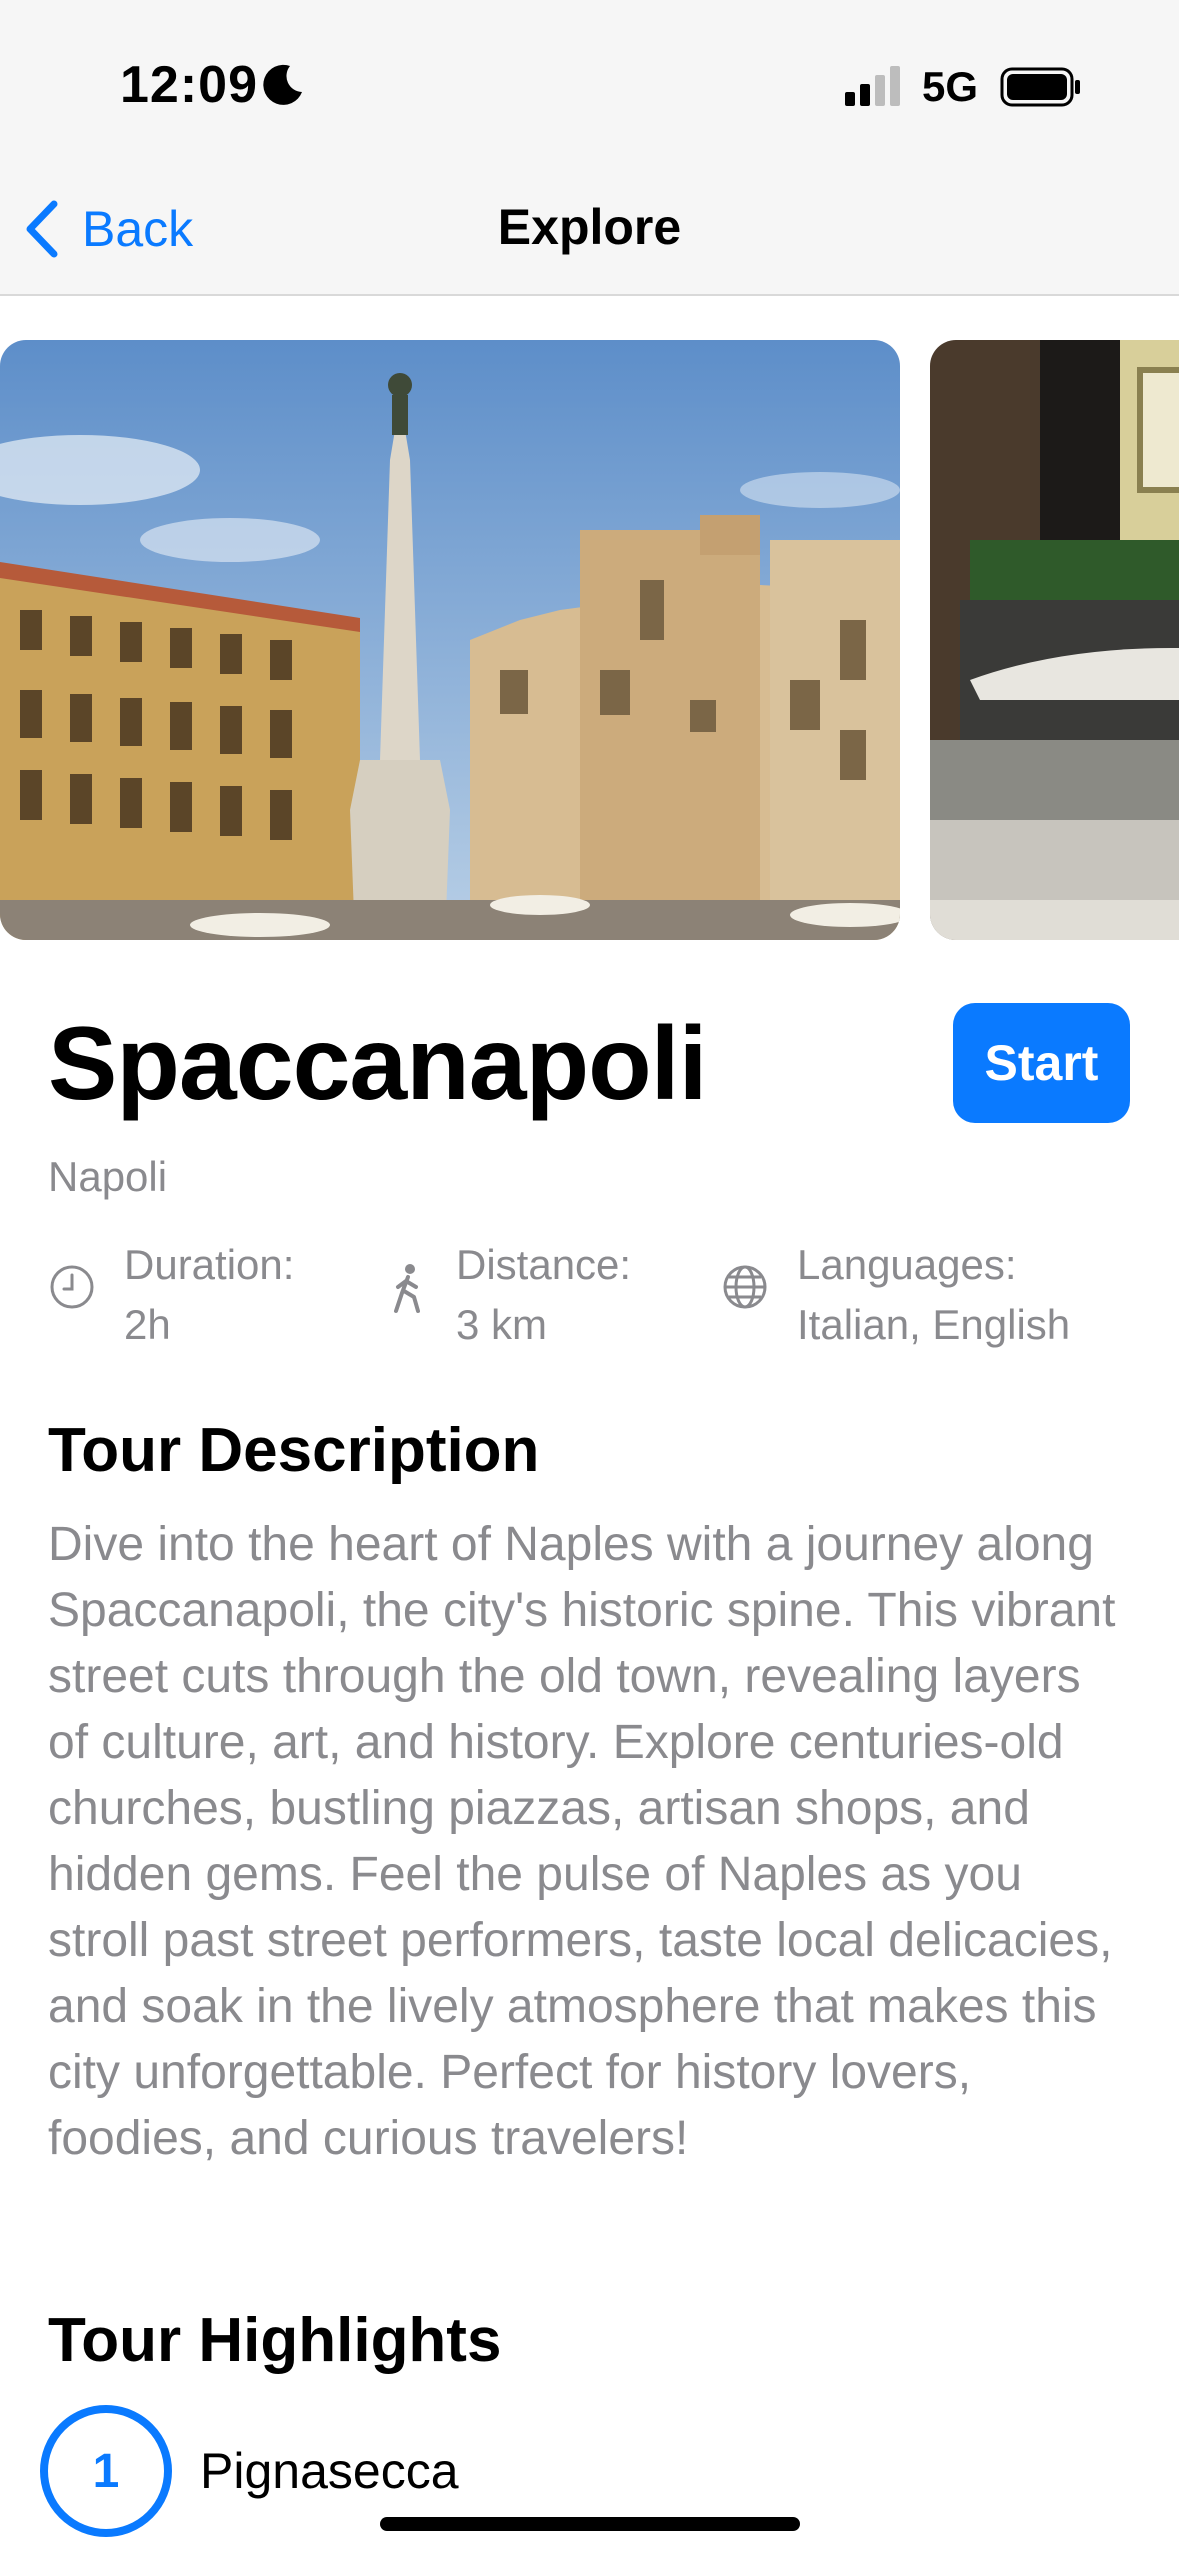 This screenshot has width=1179, height=2556. Describe the element at coordinates (106, 2471) in the screenshot. I see `highlight-number-badge: 1` at that location.